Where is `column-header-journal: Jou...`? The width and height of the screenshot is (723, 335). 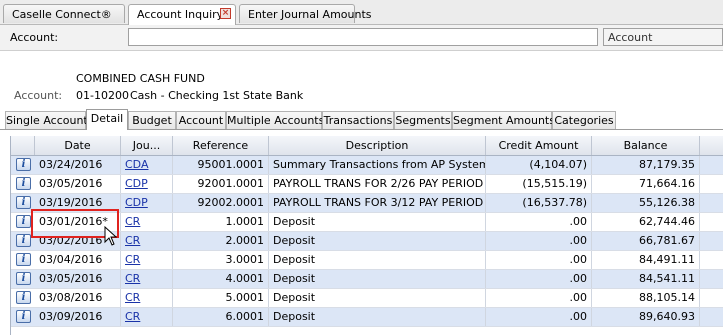
column-header-journal: Jou... is located at coordinates (147, 145).